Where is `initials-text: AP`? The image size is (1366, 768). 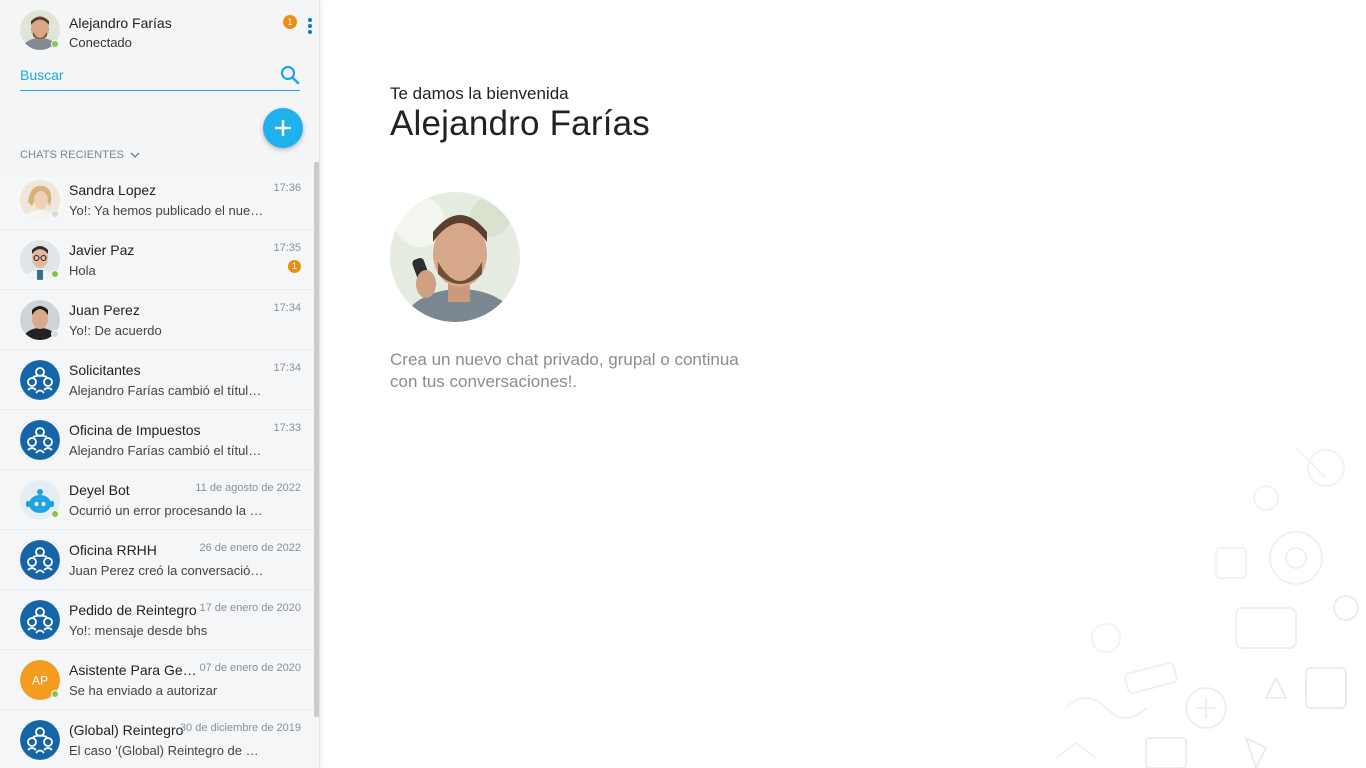
initials-text: AP is located at coordinates (40, 681).